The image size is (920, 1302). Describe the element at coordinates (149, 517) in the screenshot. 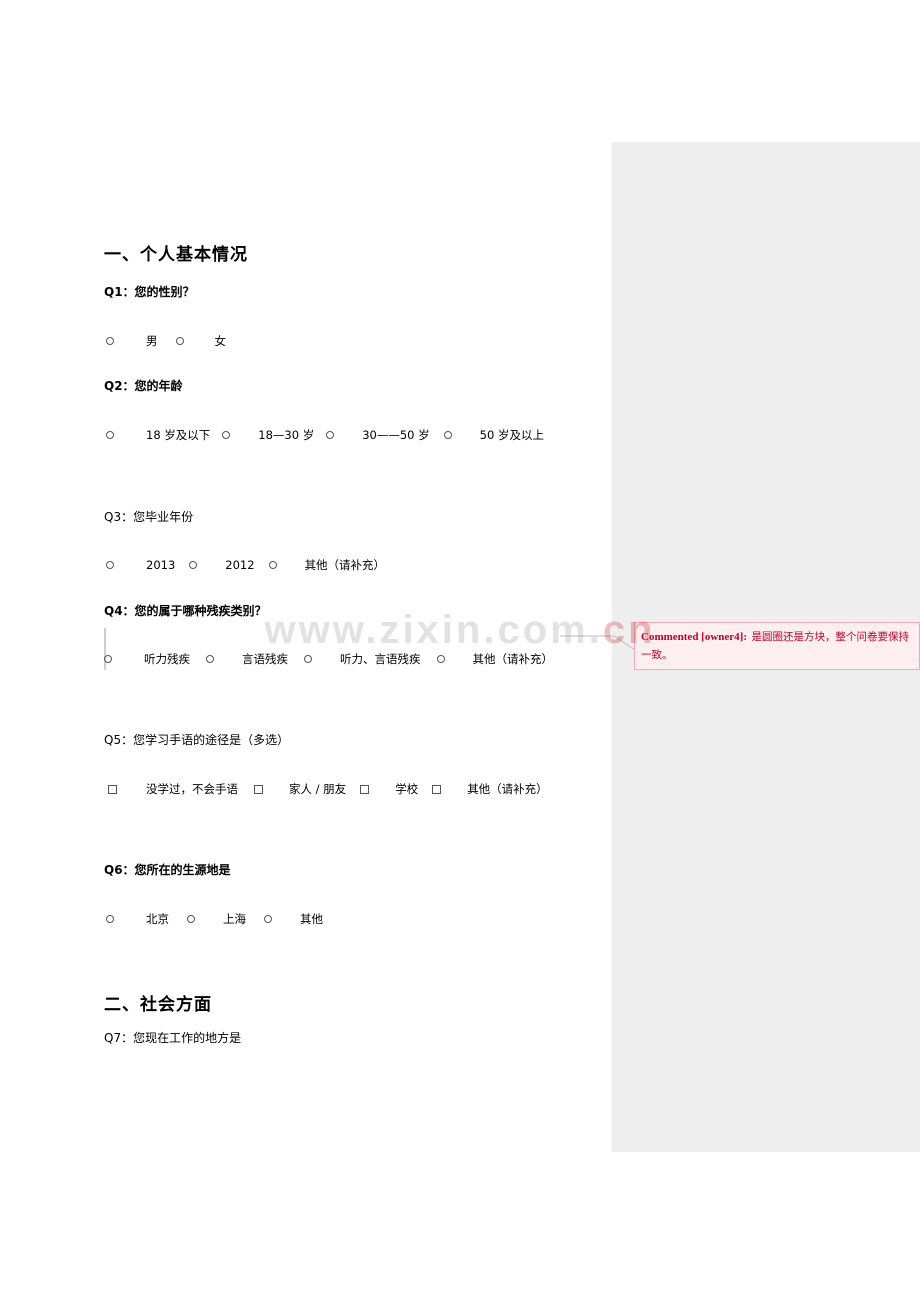

I see `question-label-q3: Q3：您毕业年份` at that location.